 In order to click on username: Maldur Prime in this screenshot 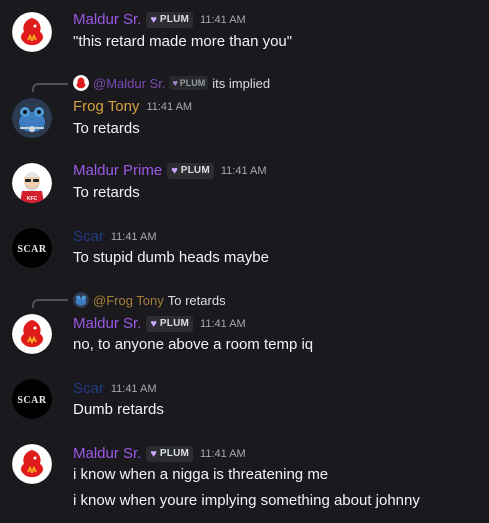, I will do `click(117, 171)`.